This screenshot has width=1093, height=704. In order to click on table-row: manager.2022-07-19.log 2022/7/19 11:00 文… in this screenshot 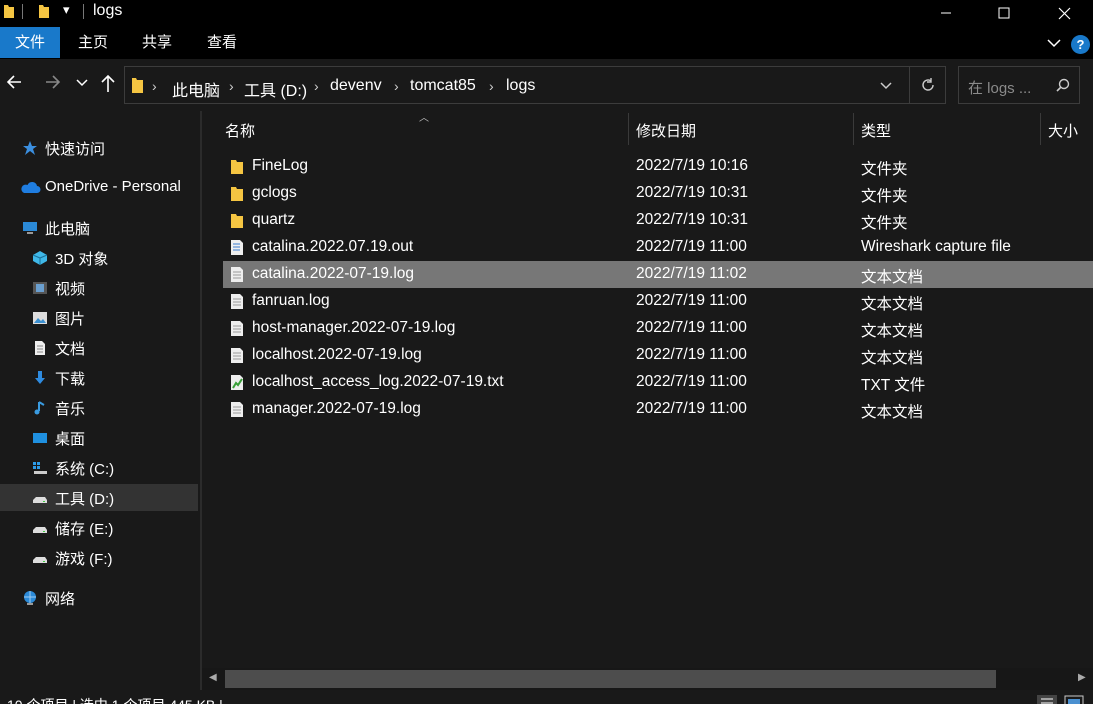, I will do `click(658, 409)`.